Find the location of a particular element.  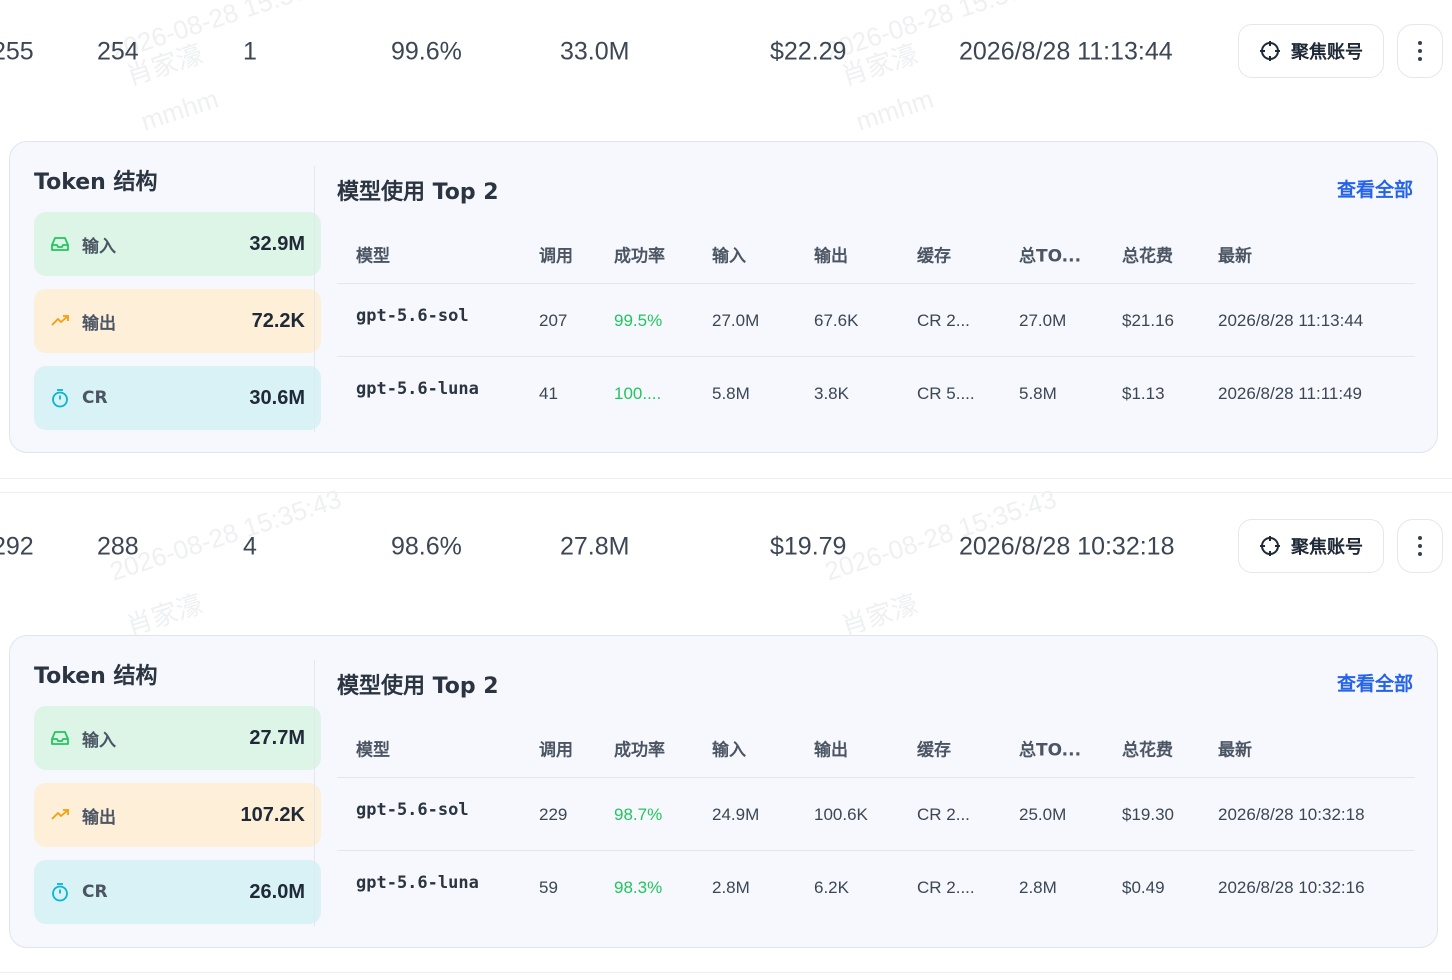

success-calls: 288 is located at coordinates (118, 546).